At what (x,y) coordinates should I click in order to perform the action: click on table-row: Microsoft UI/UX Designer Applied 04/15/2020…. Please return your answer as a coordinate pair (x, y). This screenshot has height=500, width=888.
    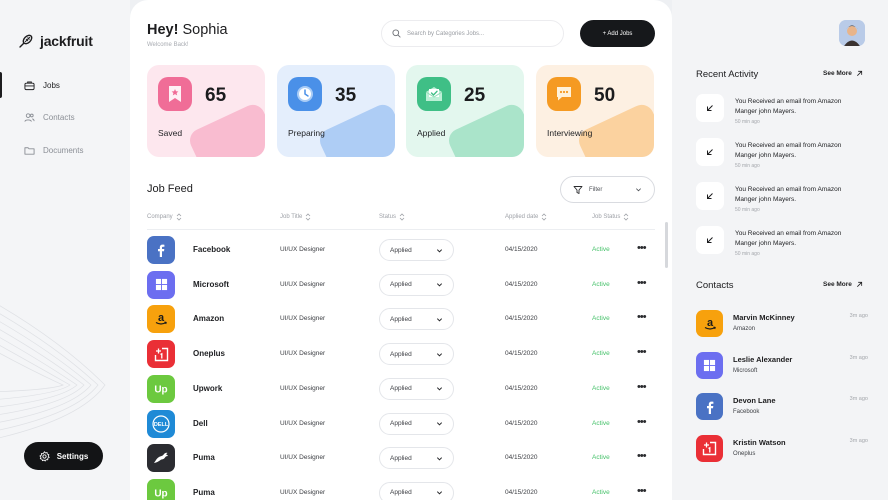
    Looking at the image, I should click on (401, 285).